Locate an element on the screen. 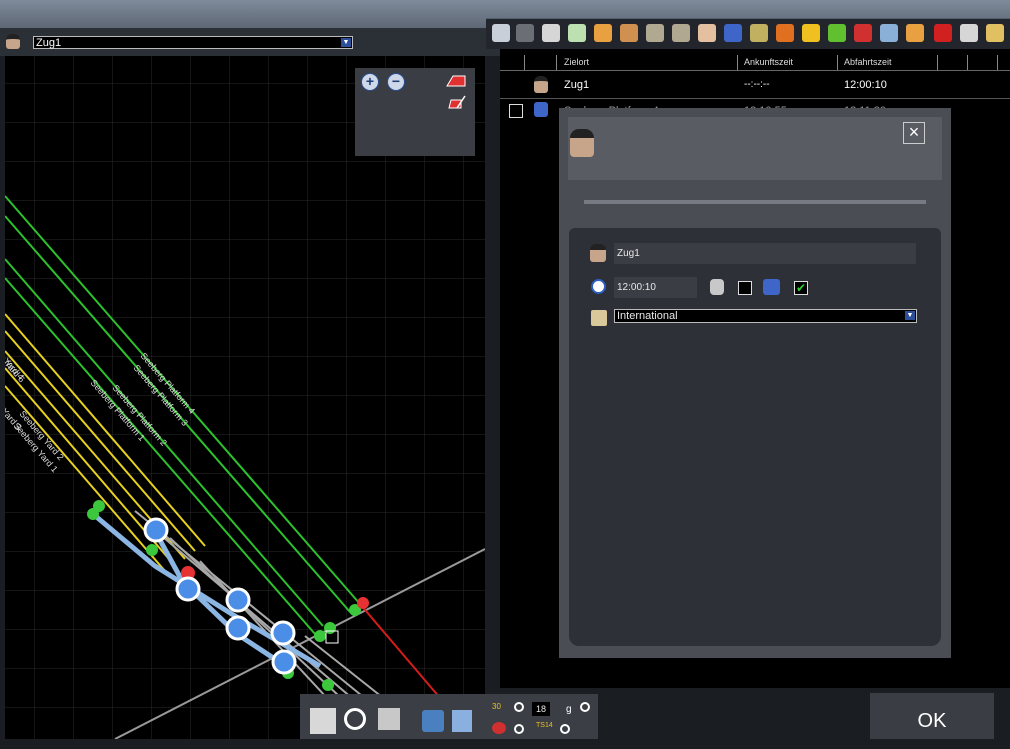 The image size is (1010, 749). train-select-value: Zug1 is located at coordinates (49, 43).